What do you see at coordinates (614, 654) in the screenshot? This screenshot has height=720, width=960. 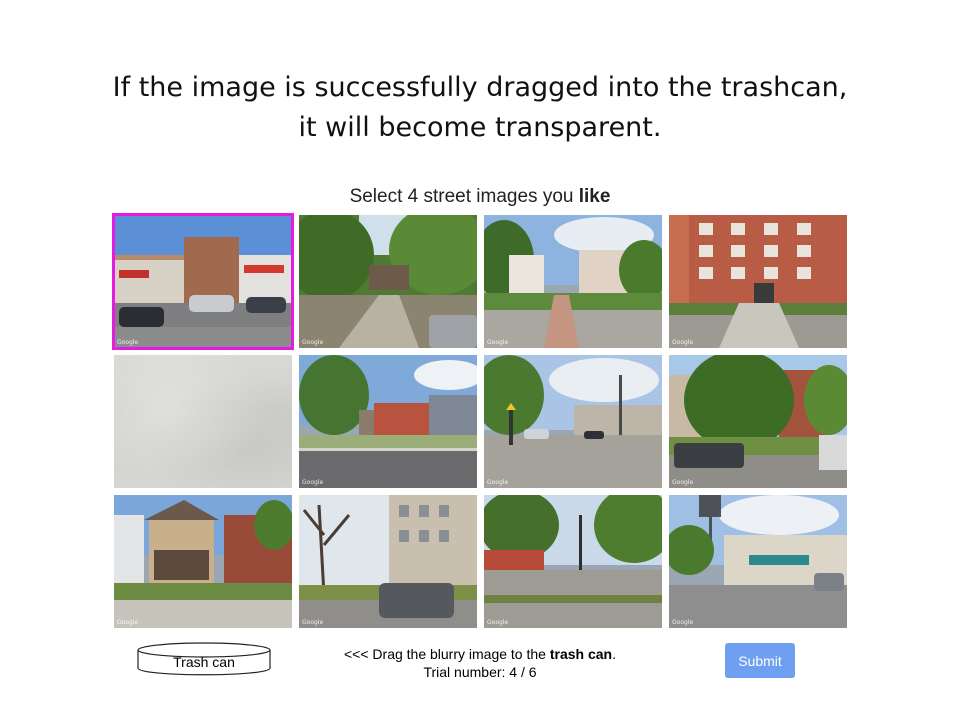 I see `drag-hint-period: .` at bounding box center [614, 654].